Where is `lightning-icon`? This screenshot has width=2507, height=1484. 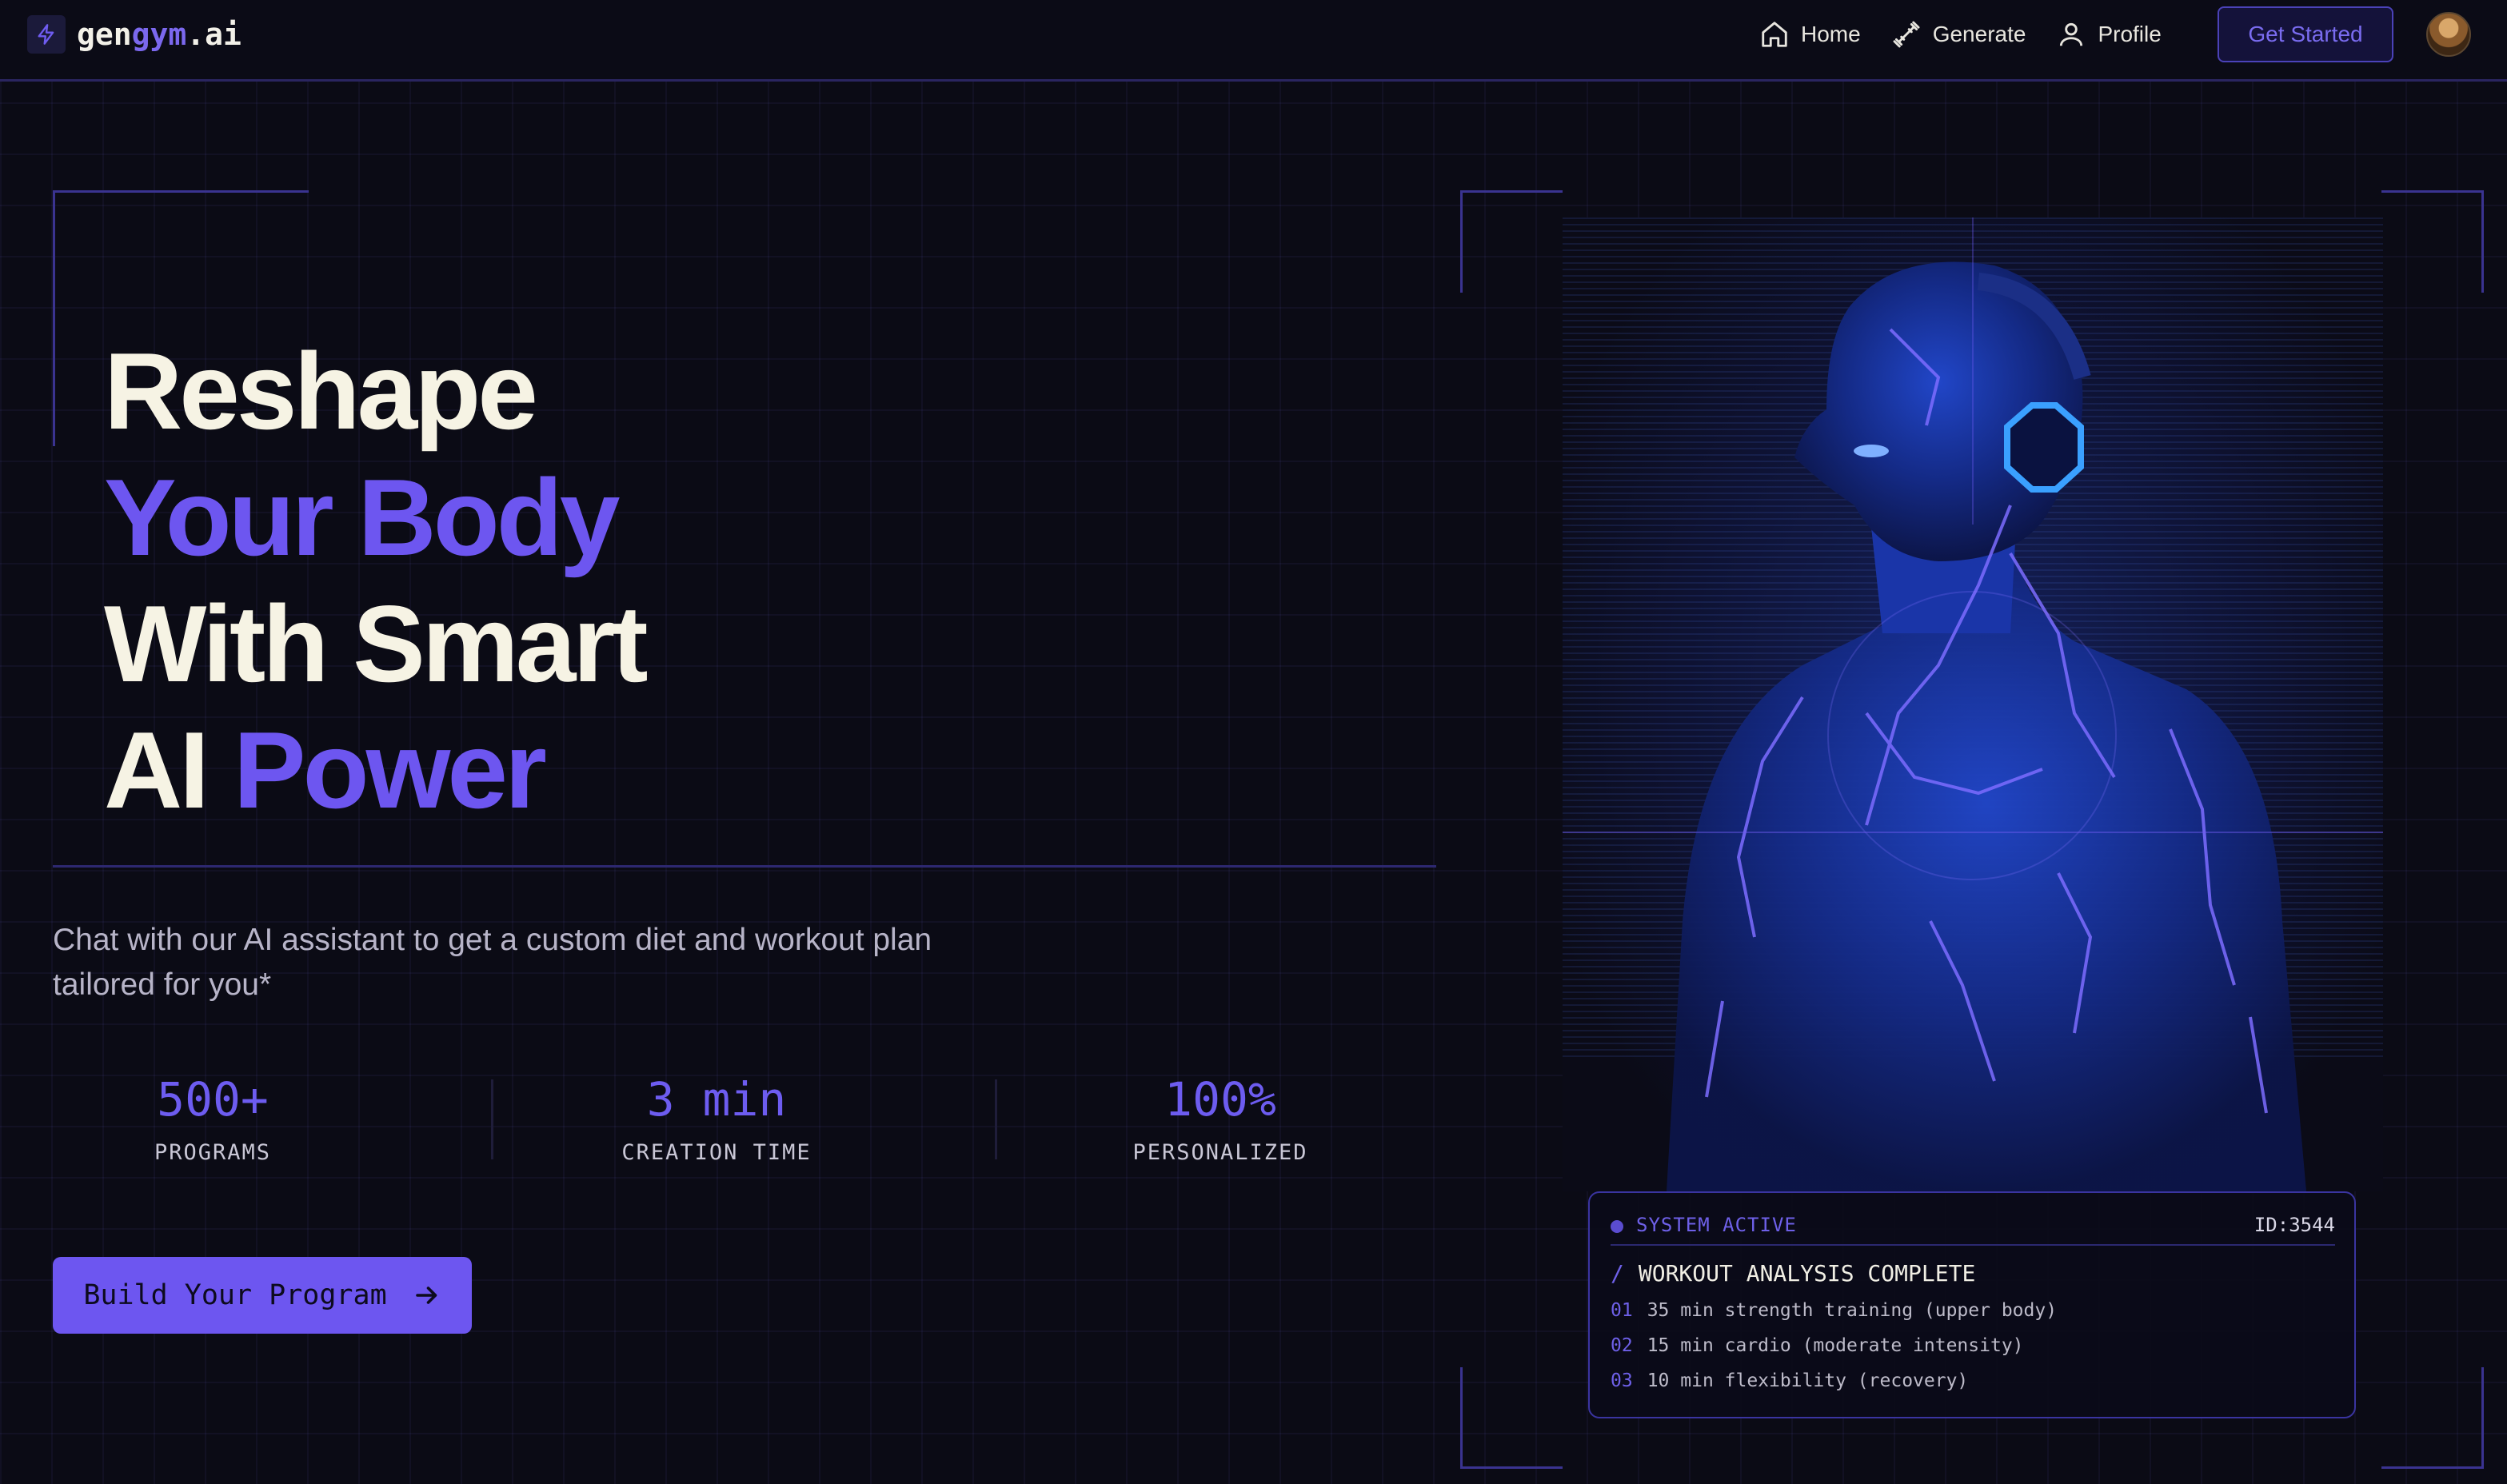
lightning-icon is located at coordinates (46, 34).